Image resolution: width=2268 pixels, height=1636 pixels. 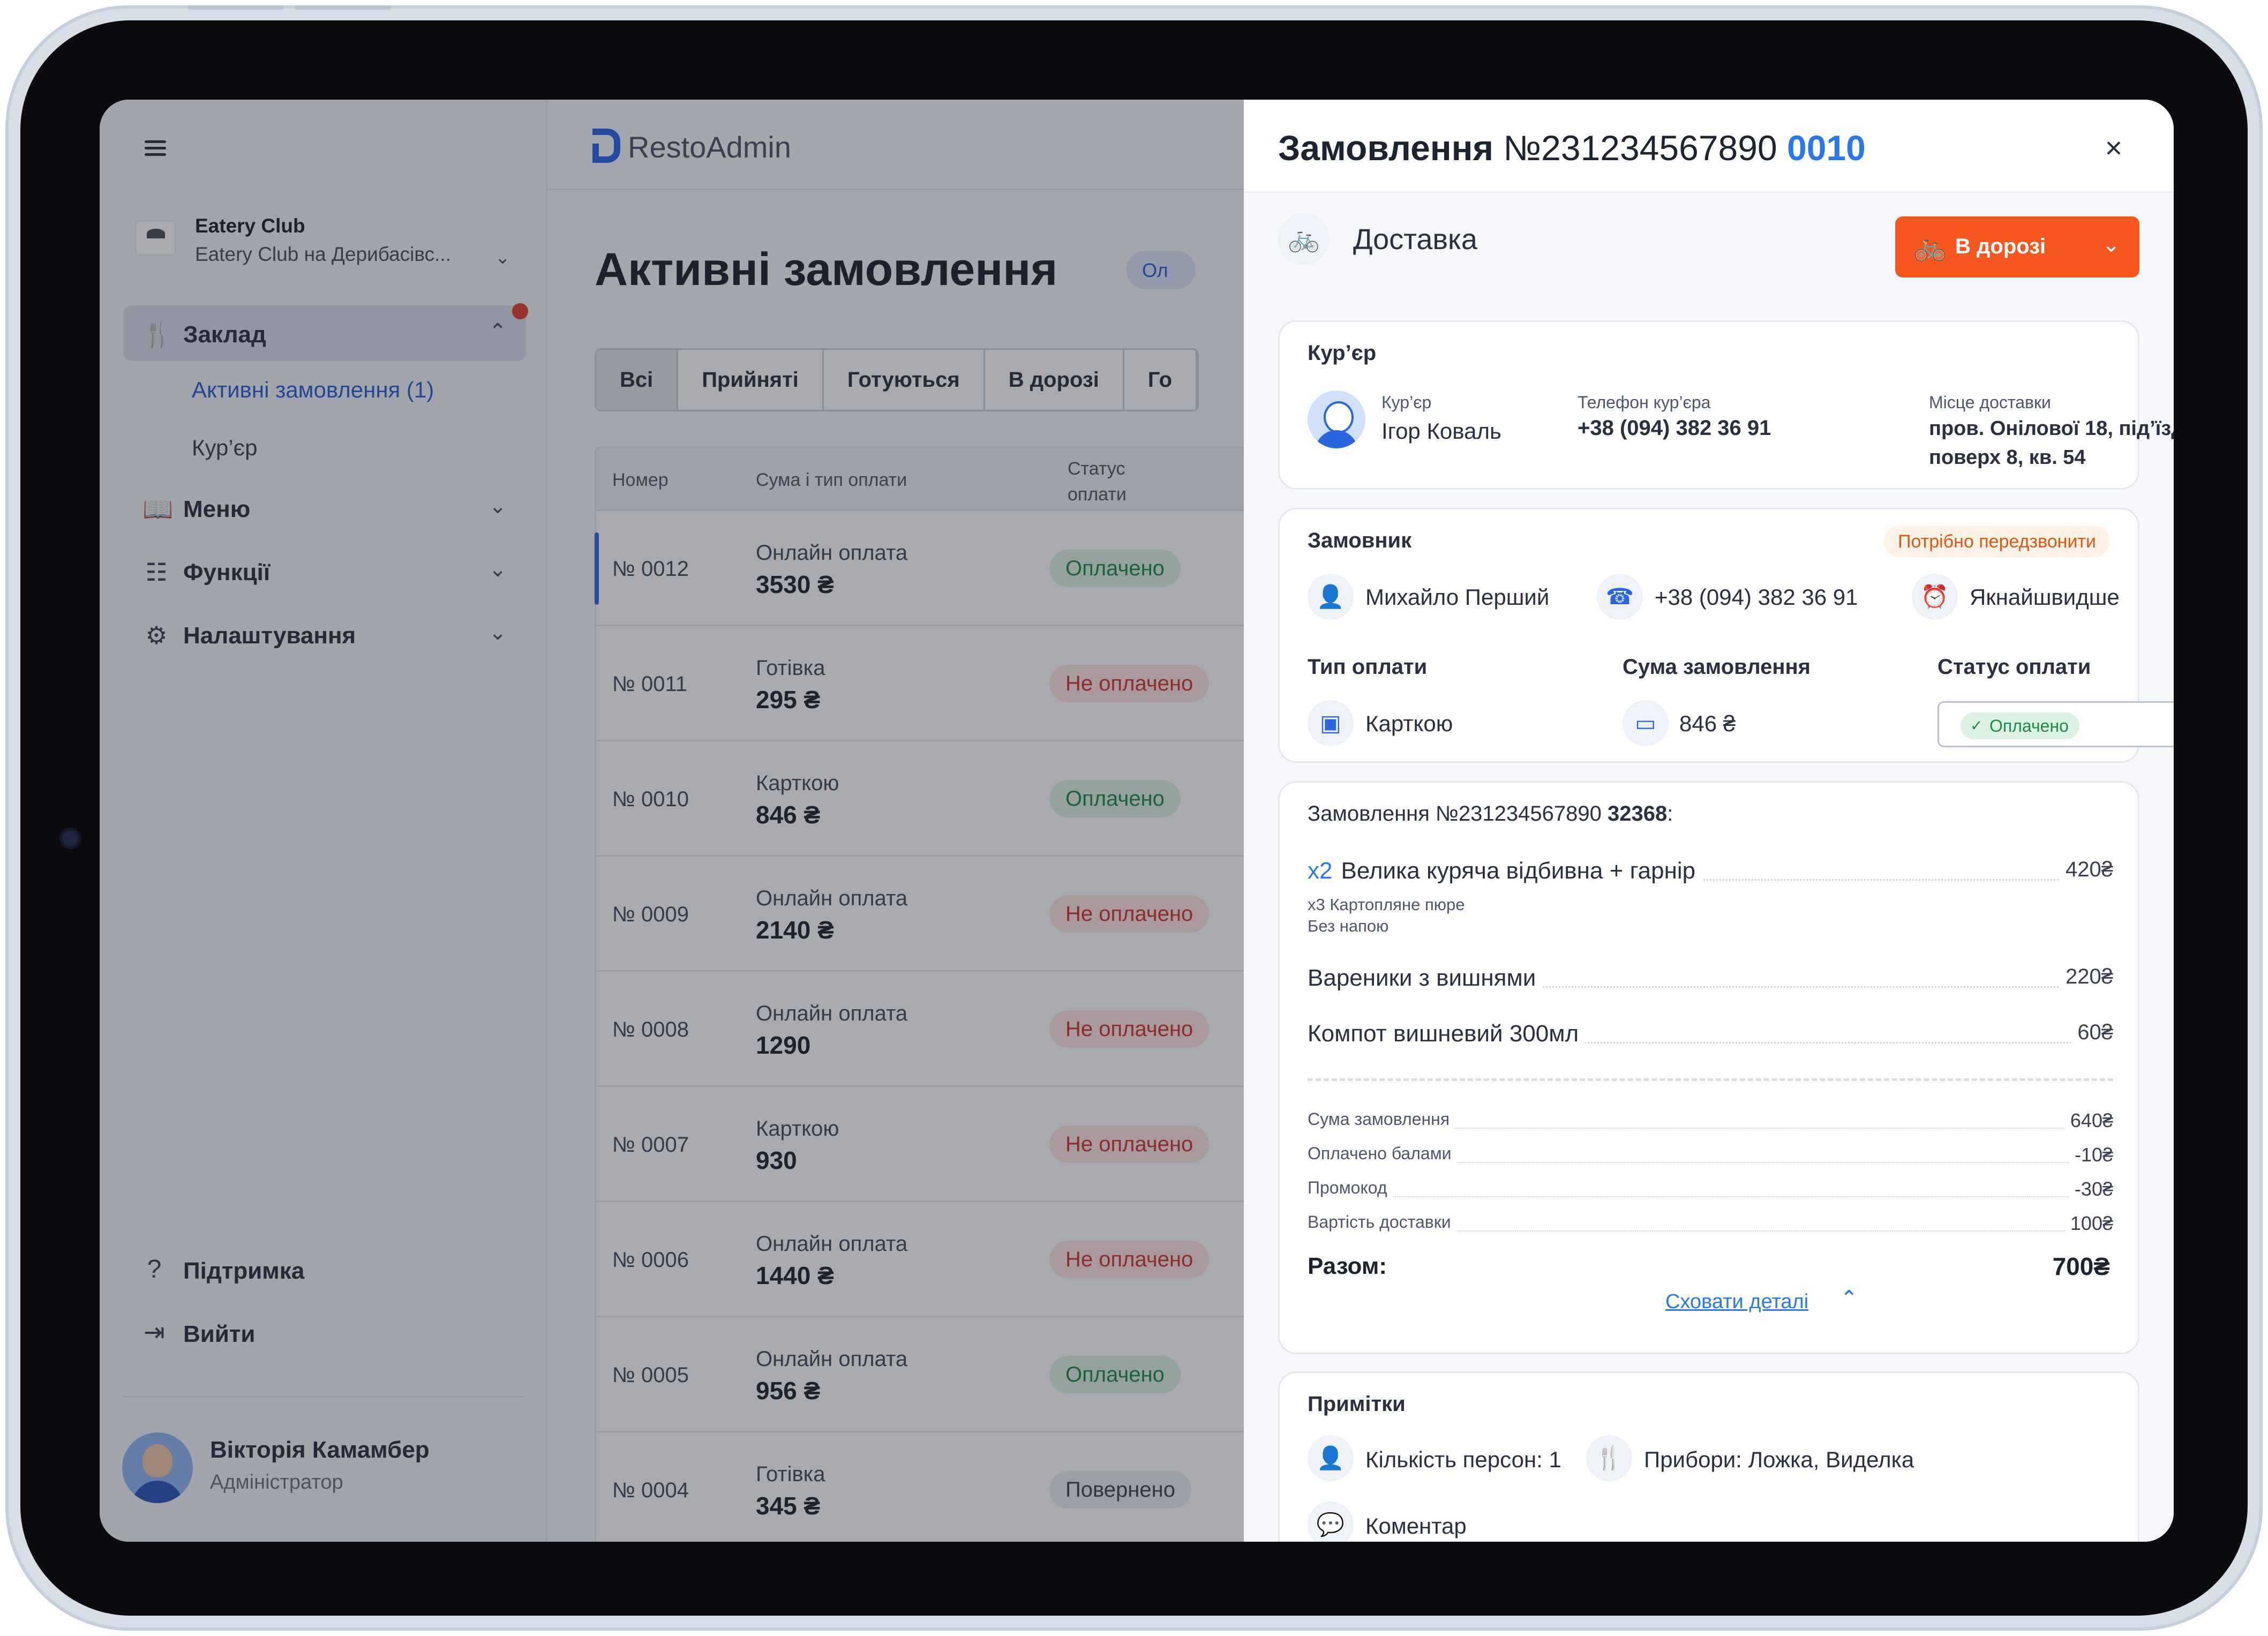 I want to click on chevron-up-icon: ⌃, so click(x=1849, y=1298).